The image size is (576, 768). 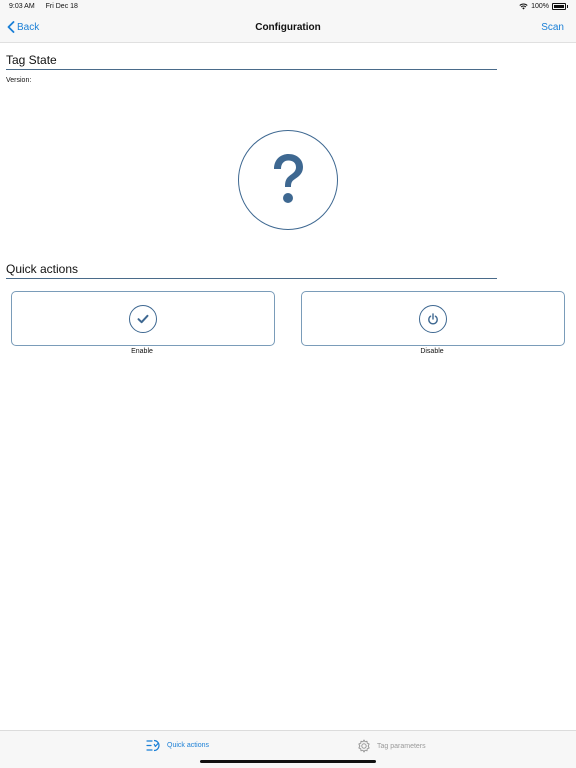 What do you see at coordinates (288, 749) in the screenshot?
I see `tab-bar: Quick actions Tag parameters` at bounding box center [288, 749].